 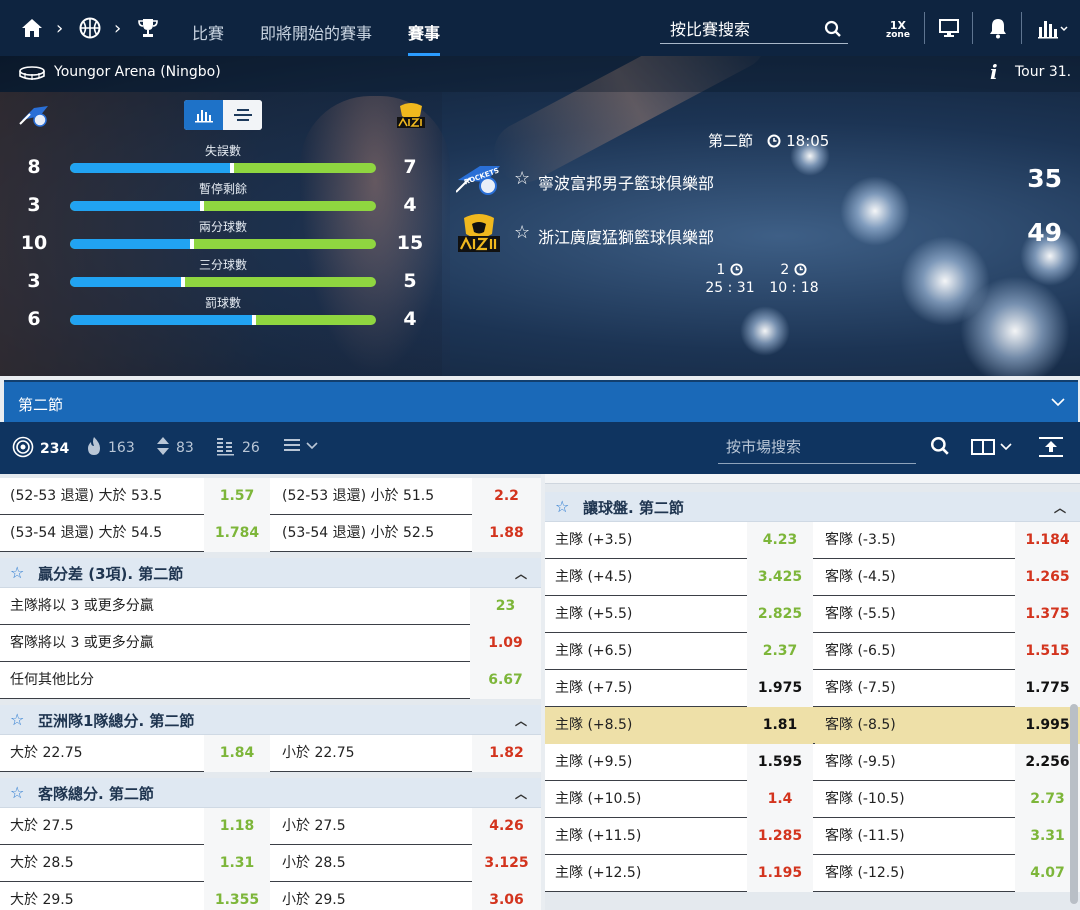 What do you see at coordinates (372, 496) in the screenshot?
I see `outcome-name: (52-53 退還) 小於 51.5` at bounding box center [372, 496].